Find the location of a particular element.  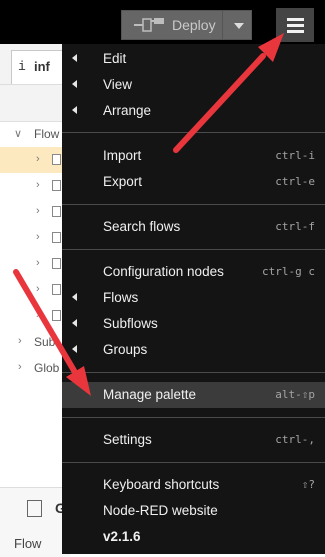

chevron-down-icon: ∨ is located at coordinates (18, 134).